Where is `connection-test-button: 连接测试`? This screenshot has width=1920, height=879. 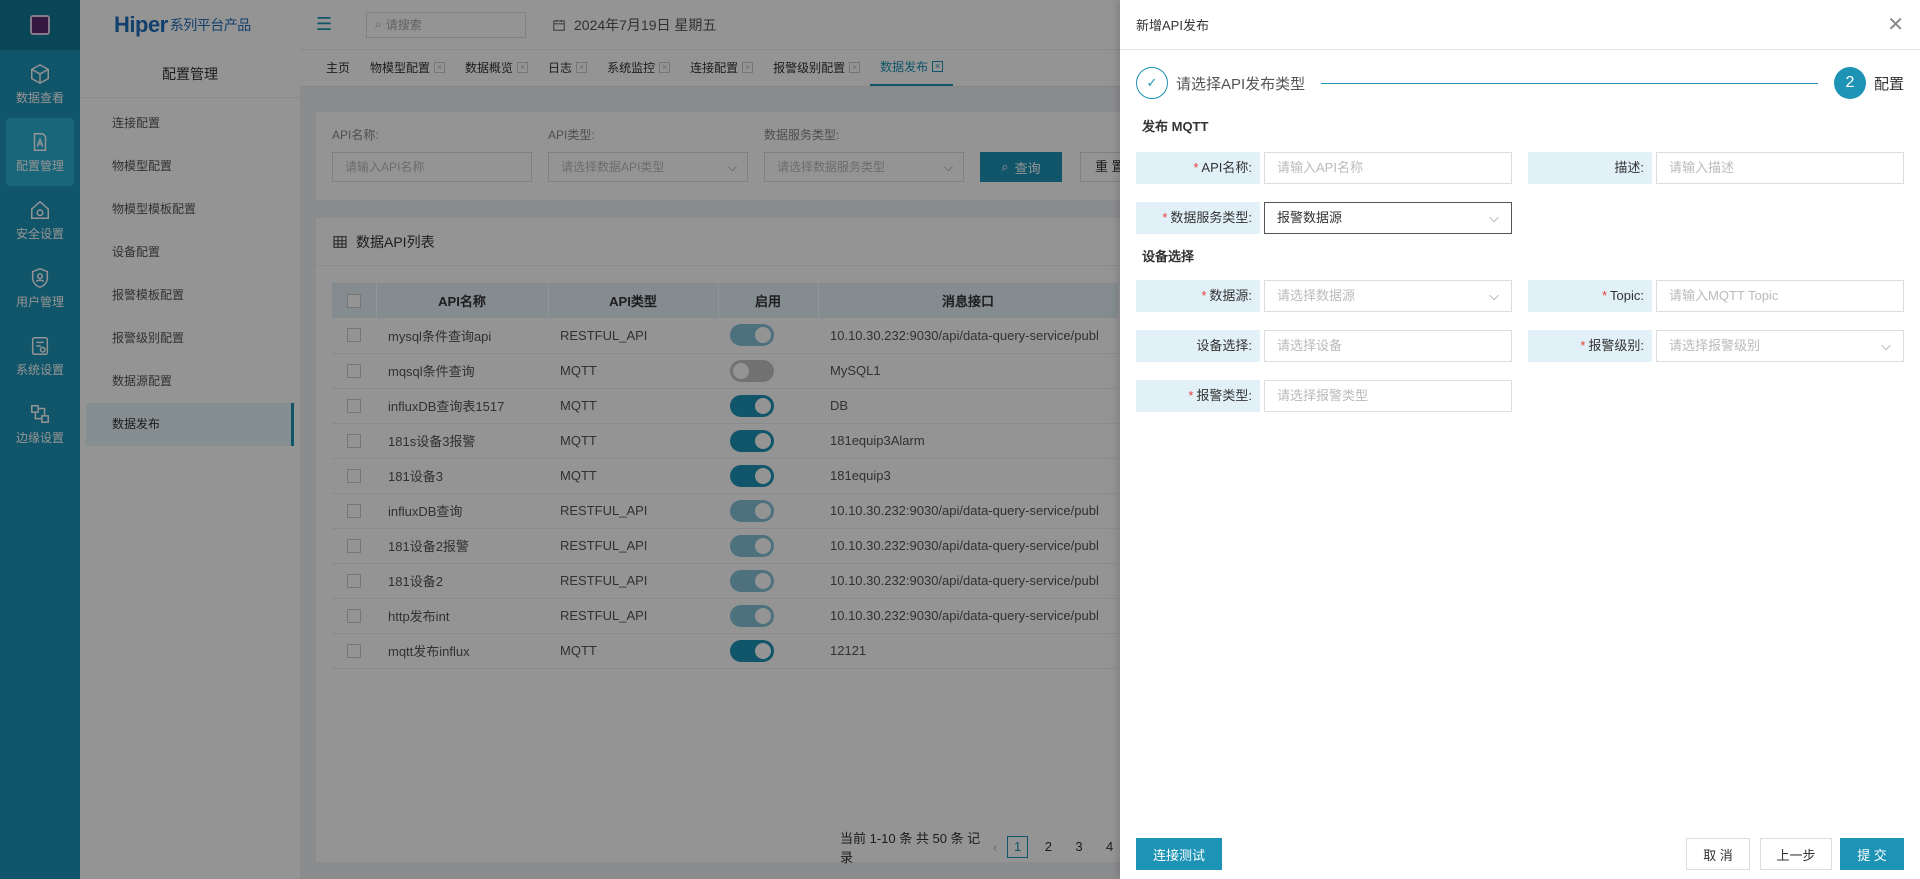 connection-test-button: 连接测试 is located at coordinates (1179, 854).